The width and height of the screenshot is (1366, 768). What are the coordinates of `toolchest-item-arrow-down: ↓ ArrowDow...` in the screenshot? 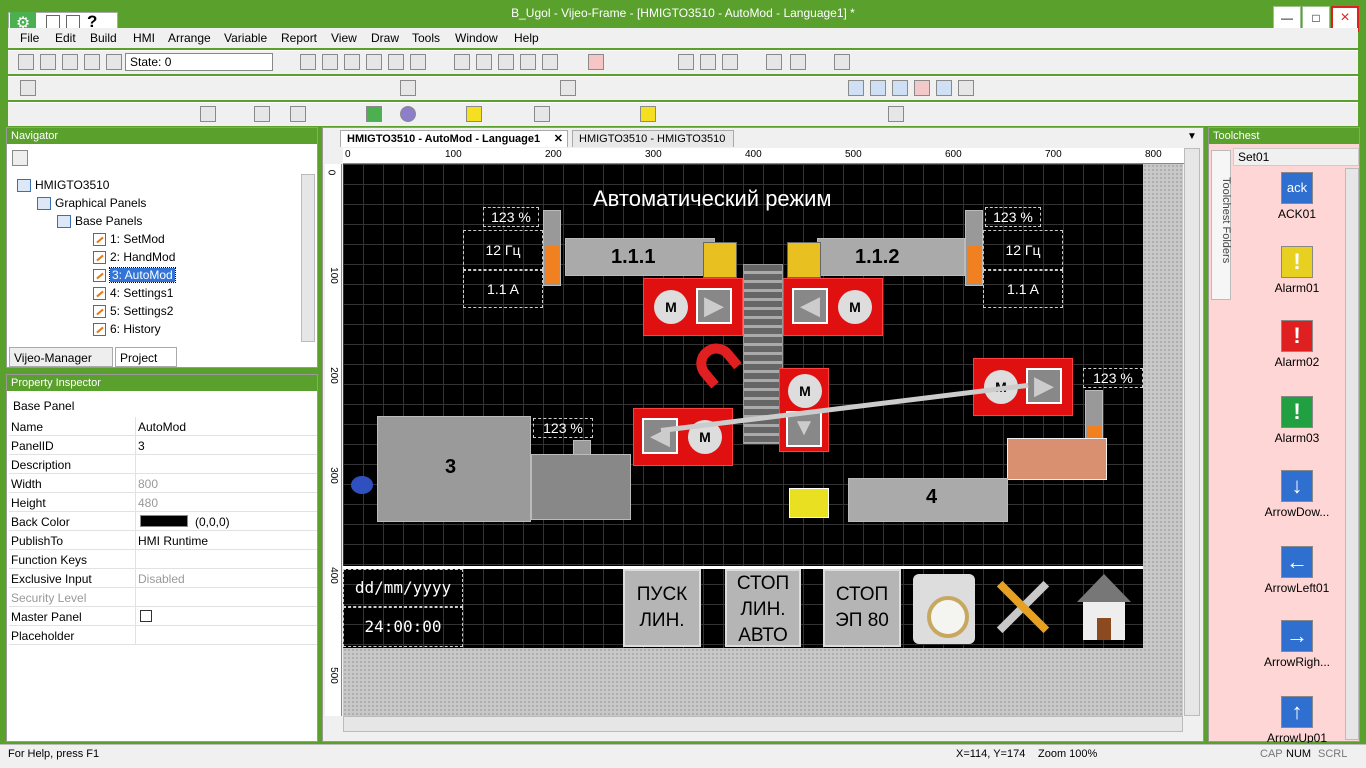 It's located at (1297, 494).